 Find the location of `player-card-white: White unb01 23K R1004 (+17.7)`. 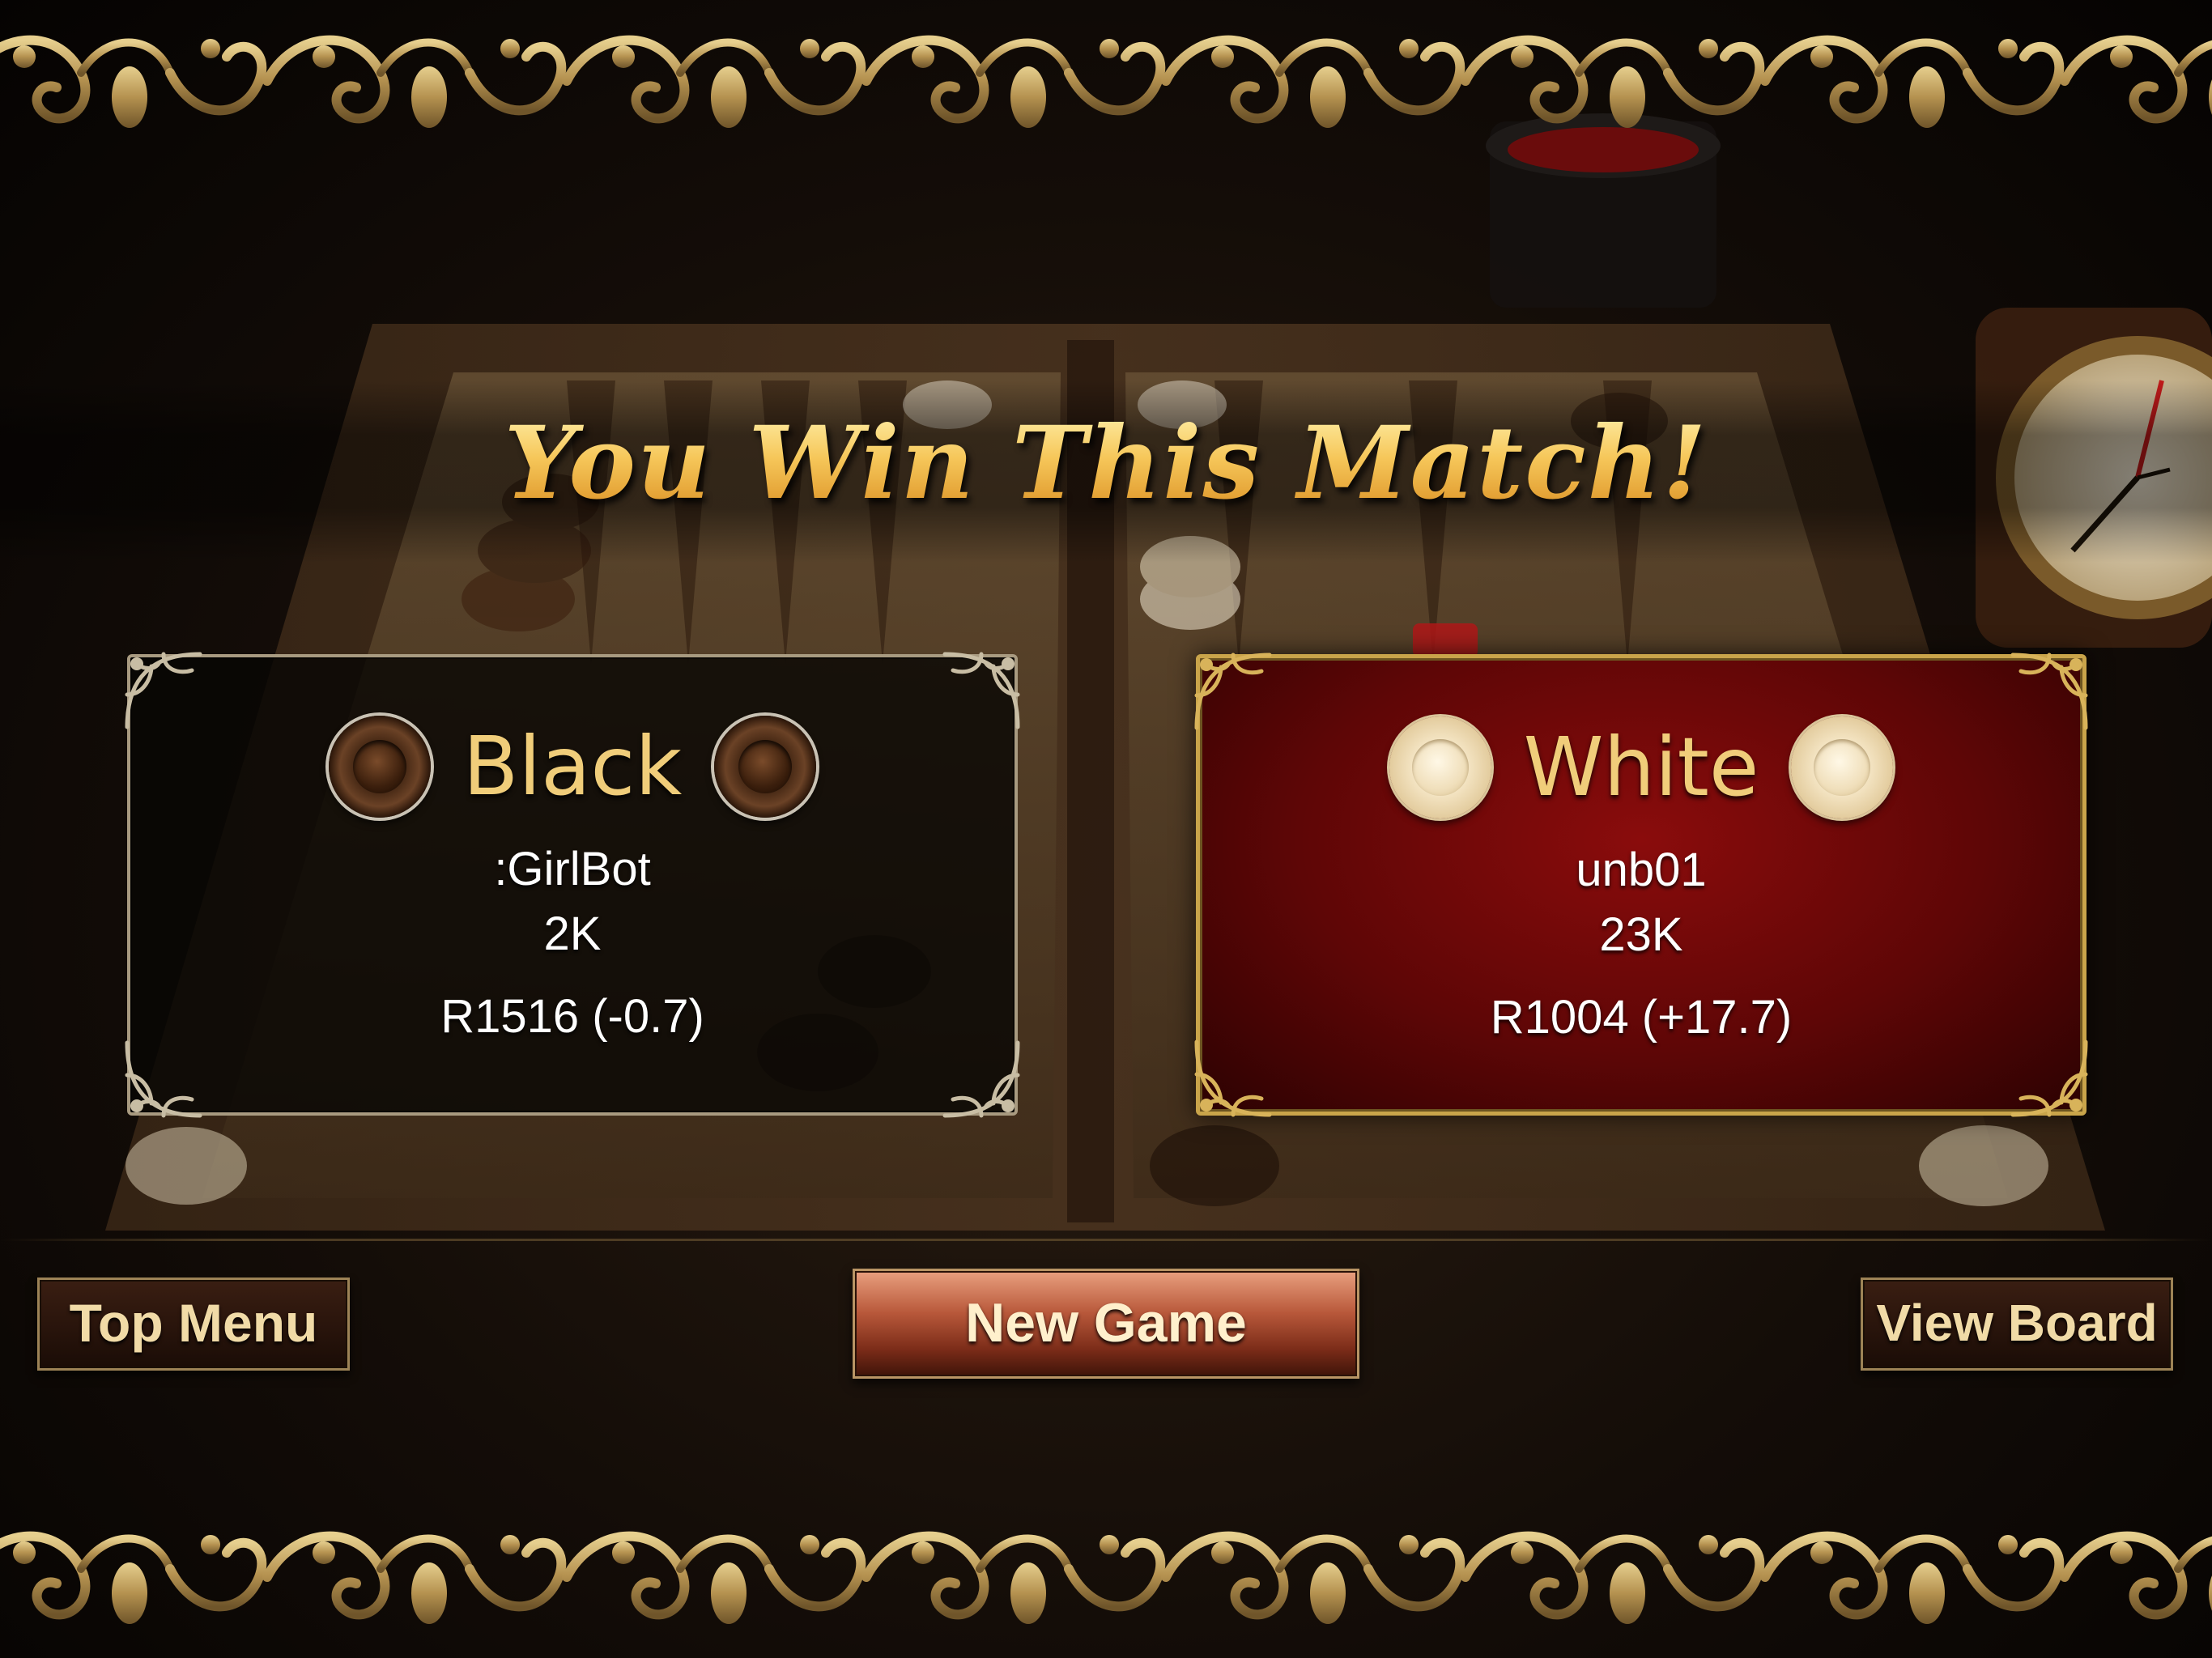

player-card-white: White unb01 23K R1004 (+17.7) is located at coordinates (1641, 885).